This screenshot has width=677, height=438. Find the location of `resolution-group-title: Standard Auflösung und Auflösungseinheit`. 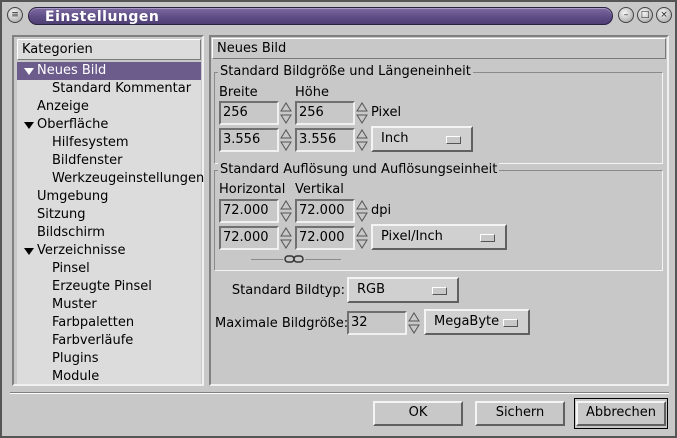

resolution-group-title: Standard Auflösung und Auflösungseinheit is located at coordinates (359, 170).